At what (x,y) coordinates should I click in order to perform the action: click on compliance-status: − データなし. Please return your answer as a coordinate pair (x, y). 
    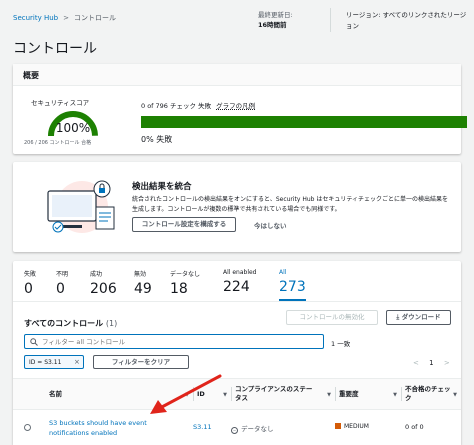
    Looking at the image, I should click on (252, 428).